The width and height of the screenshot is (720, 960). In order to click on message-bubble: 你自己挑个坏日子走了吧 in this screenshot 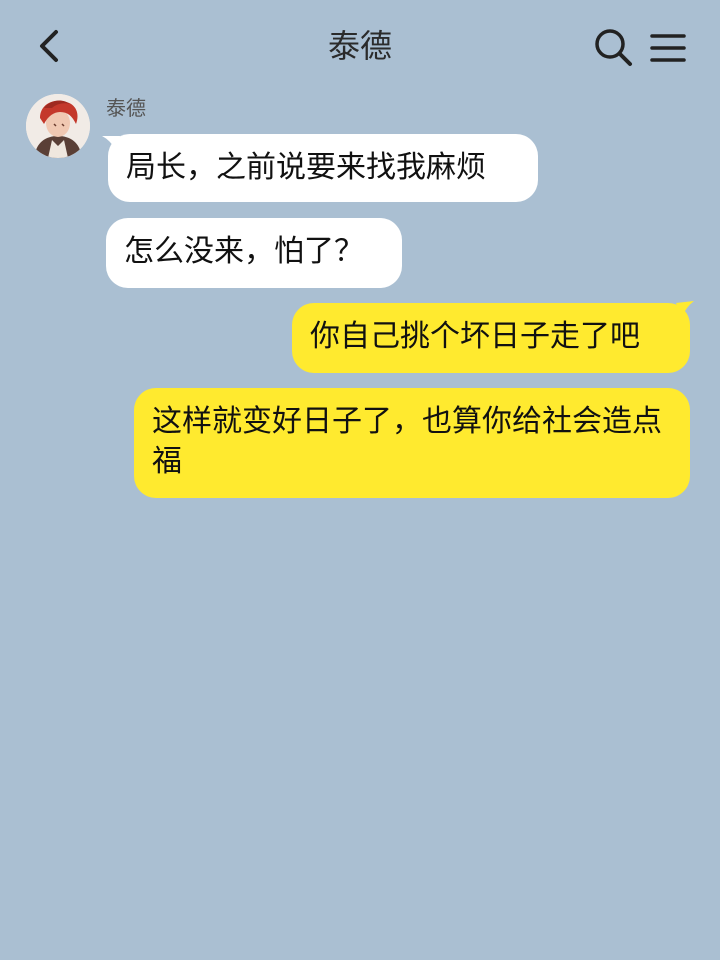, I will do `click(491, 338)`.